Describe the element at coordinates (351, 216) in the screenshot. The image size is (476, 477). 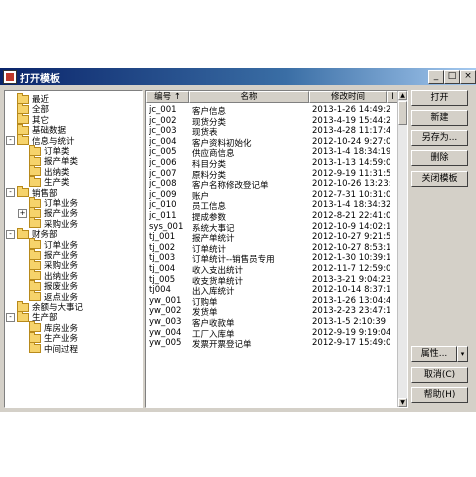
I see `cell-modified: 2012-8-21 22:41:08` at that location.